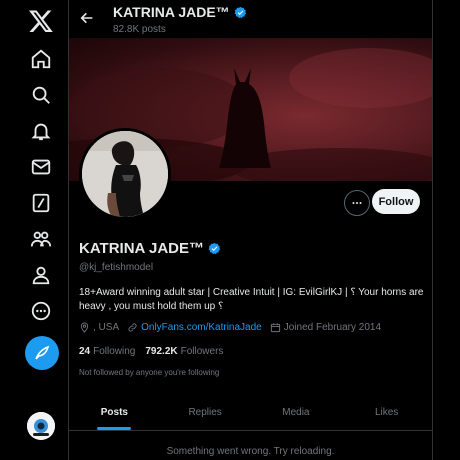 Image resolution: width=460 pixels, height=460 pixels. I want to click on profile-header-bar: KATRINA JADE™ 82.8K posts, so click(250, 19).